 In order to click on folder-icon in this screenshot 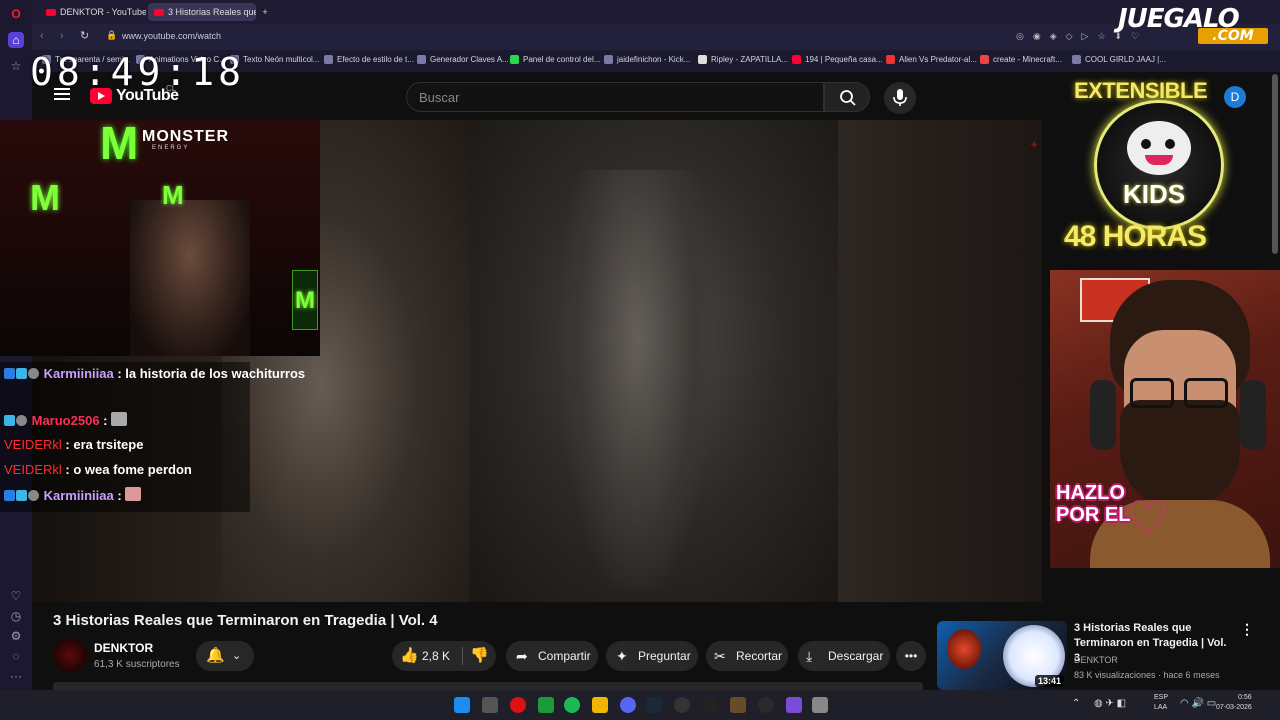, I will do `click(600, 705)`.